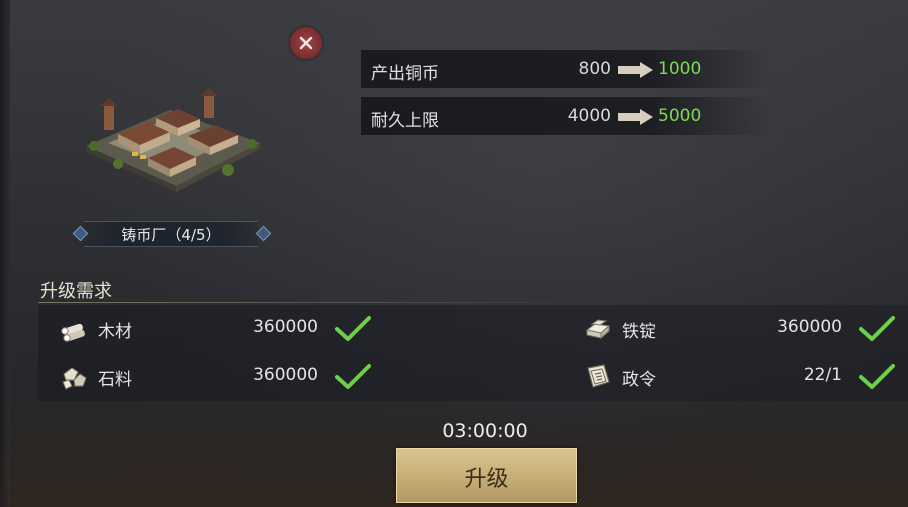 Image resolution: width=908 pixels, height=507 pixels. What do you see at coordinates (589, 116) in the screenshot?
I see `stat-old-value: 4000` at bounding box center [589, 116].